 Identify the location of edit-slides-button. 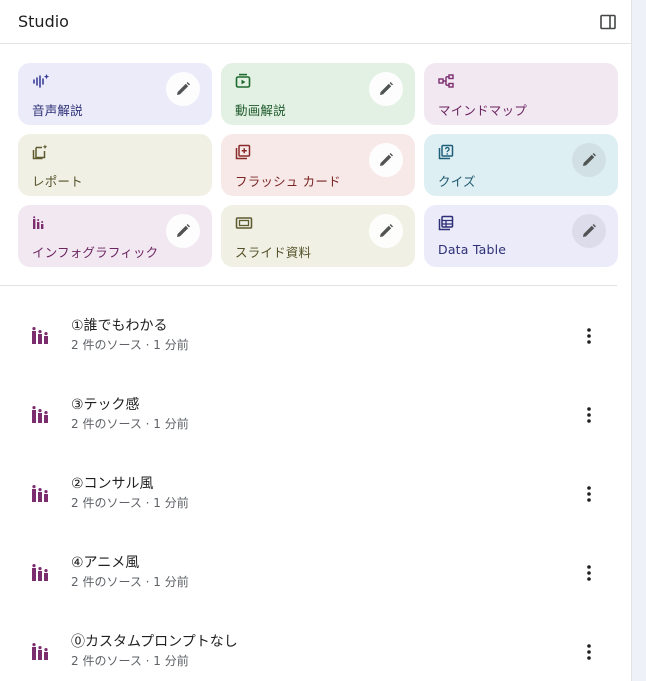
(386, 231).